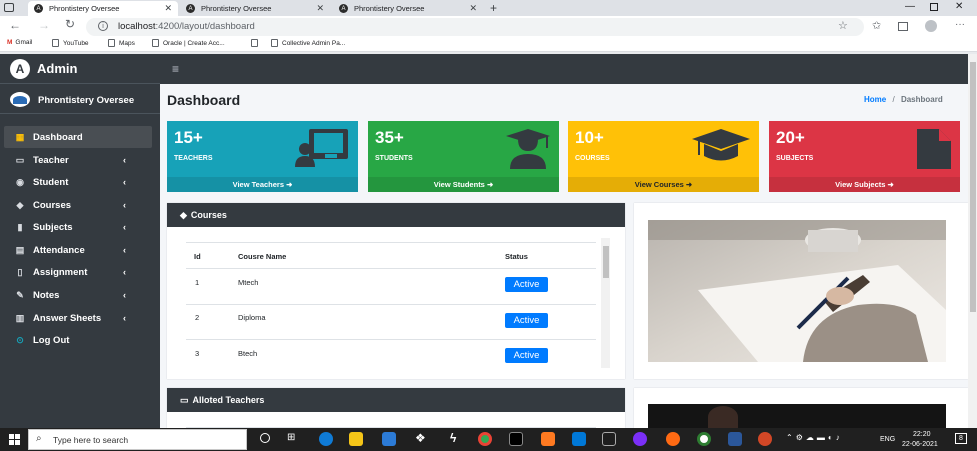 The height and width of the screenshot is (451, 977). I want to click on ide-icon, so click(609, 439).